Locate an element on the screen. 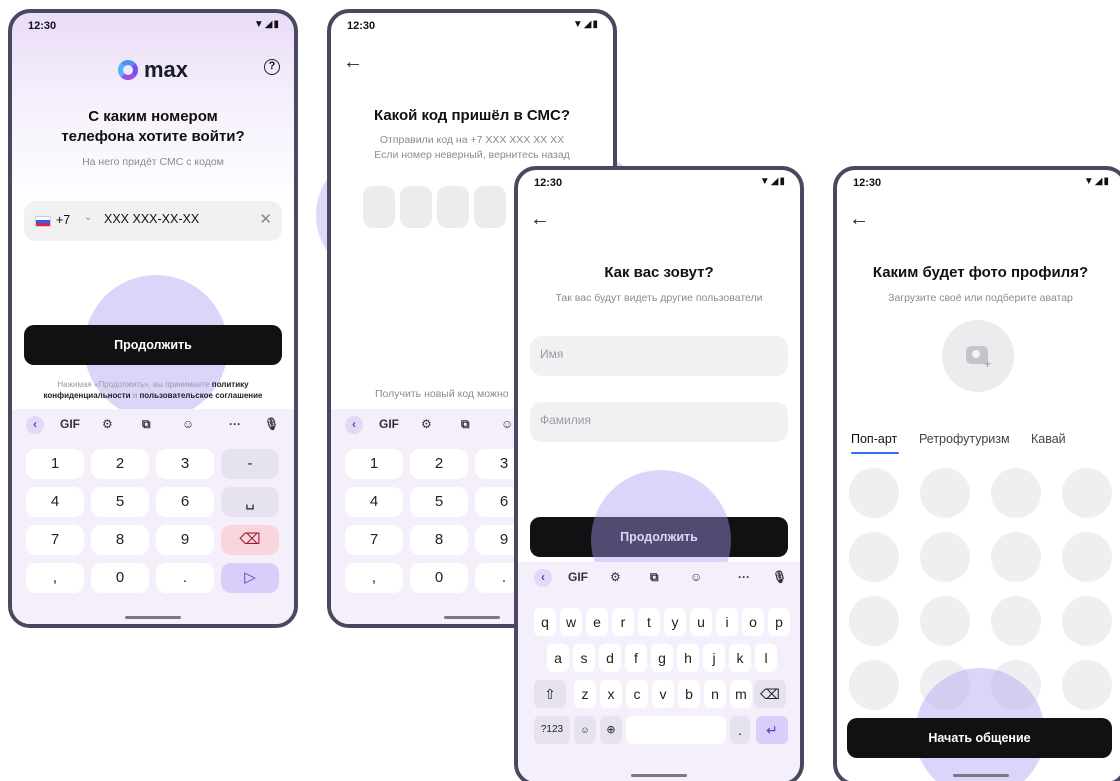  key-b: b is located at coordinates (689, 694).